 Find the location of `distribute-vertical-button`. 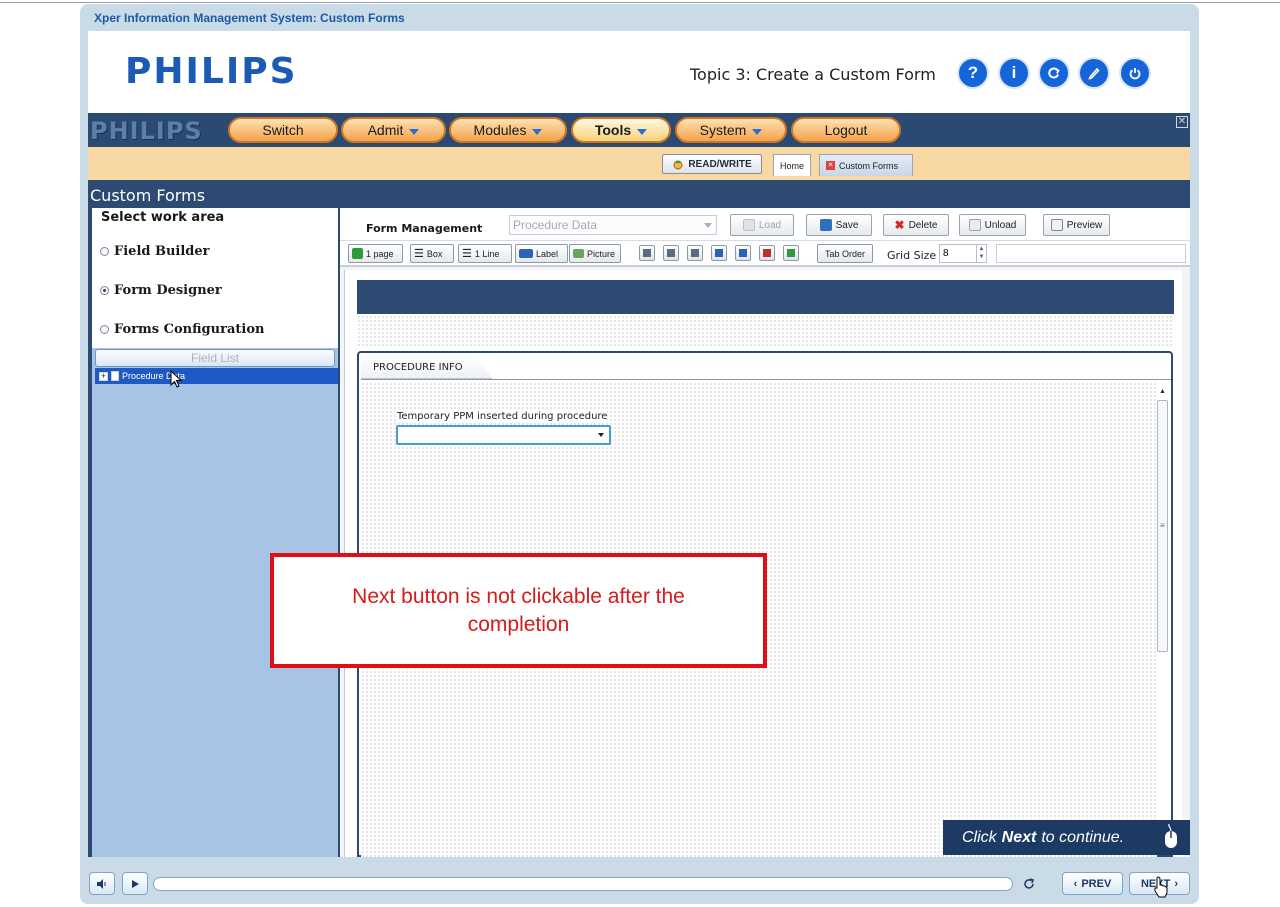

distribute-vertical-button is located at coordinates (719, 253).